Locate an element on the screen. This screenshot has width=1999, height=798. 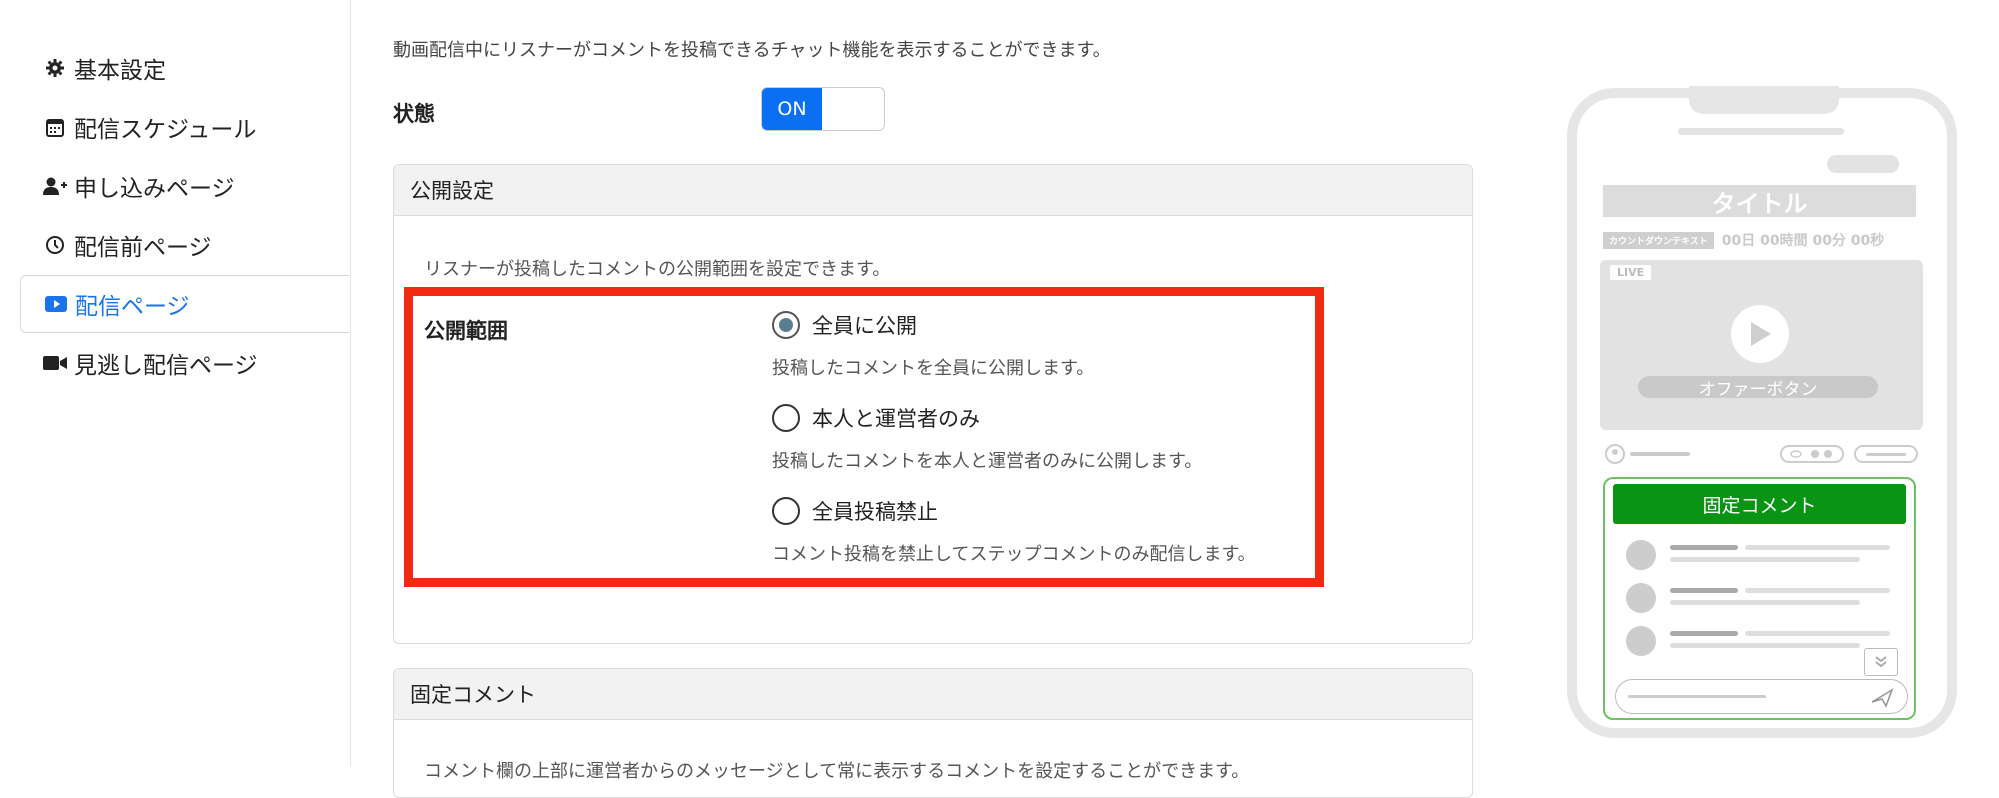
sidebar-item-label: 基本設定 is located at coordinates (120, 71).